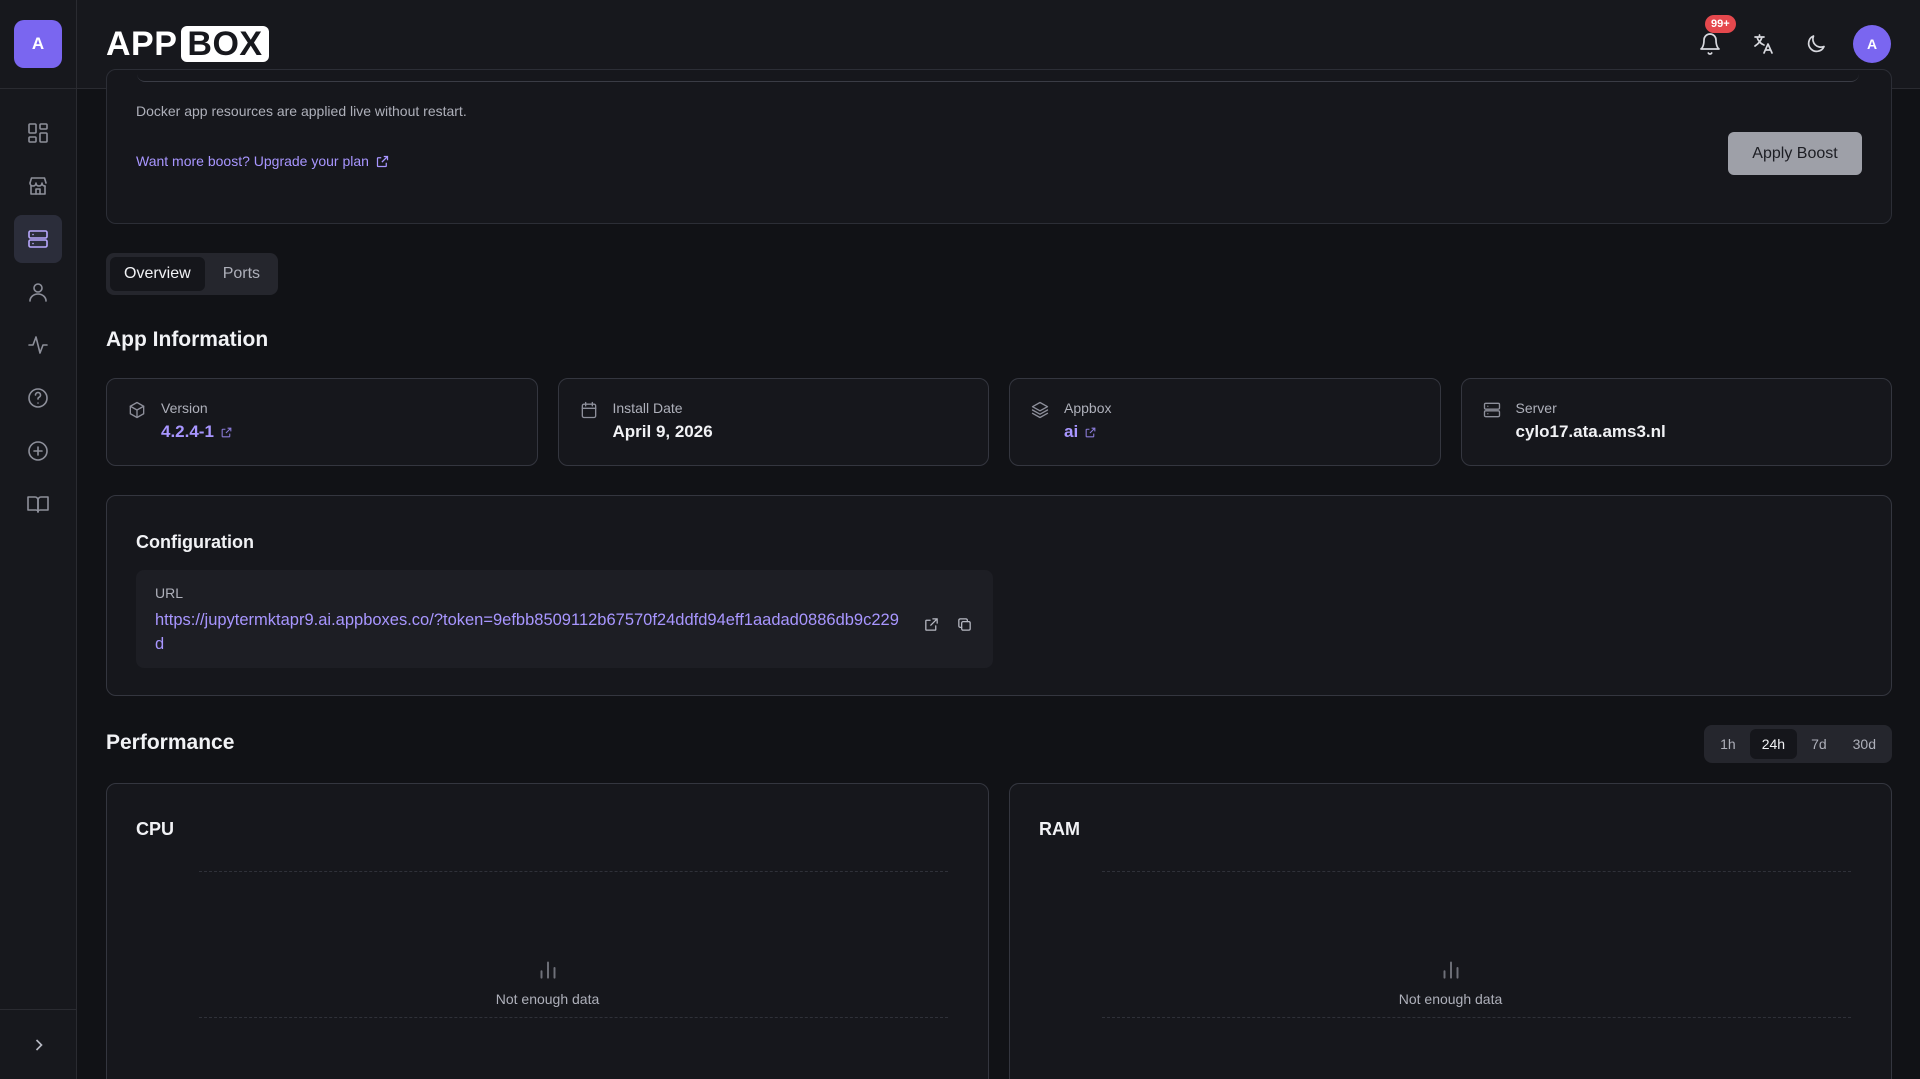  I want to click on store-icon, so click(38, 186).